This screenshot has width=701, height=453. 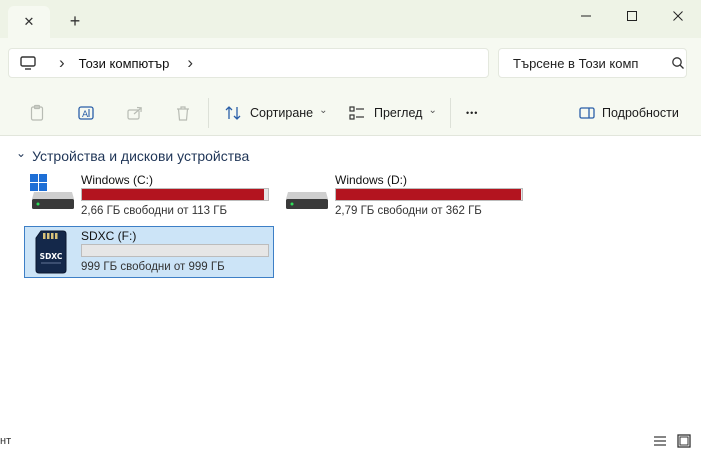 I want to click on drive-name: SDXC (F:), so click(x=109, y=236).